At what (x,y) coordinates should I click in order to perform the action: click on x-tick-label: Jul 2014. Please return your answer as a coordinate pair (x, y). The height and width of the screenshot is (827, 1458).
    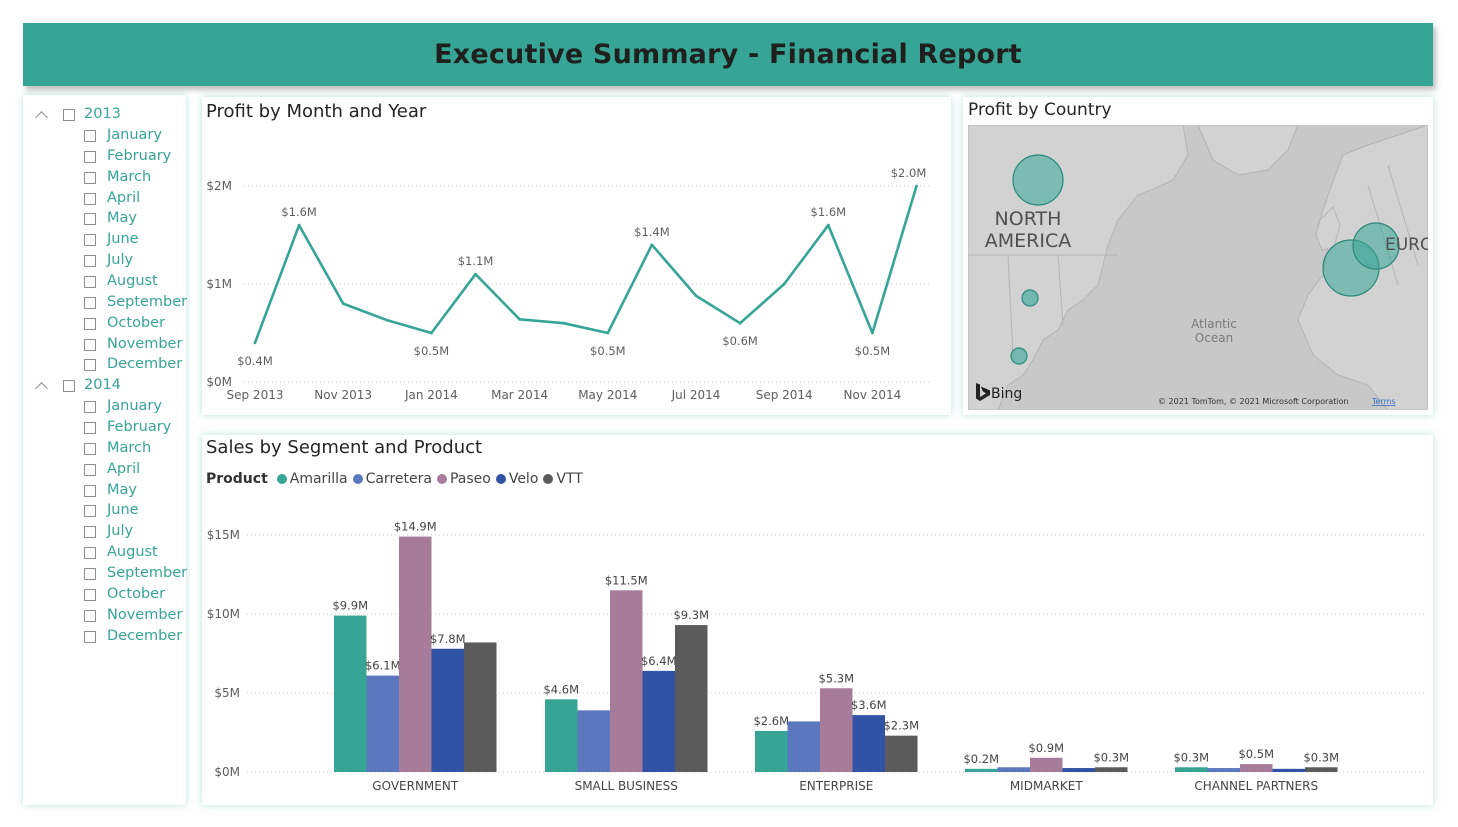
    Looking at the image, I should click on (696, 395).